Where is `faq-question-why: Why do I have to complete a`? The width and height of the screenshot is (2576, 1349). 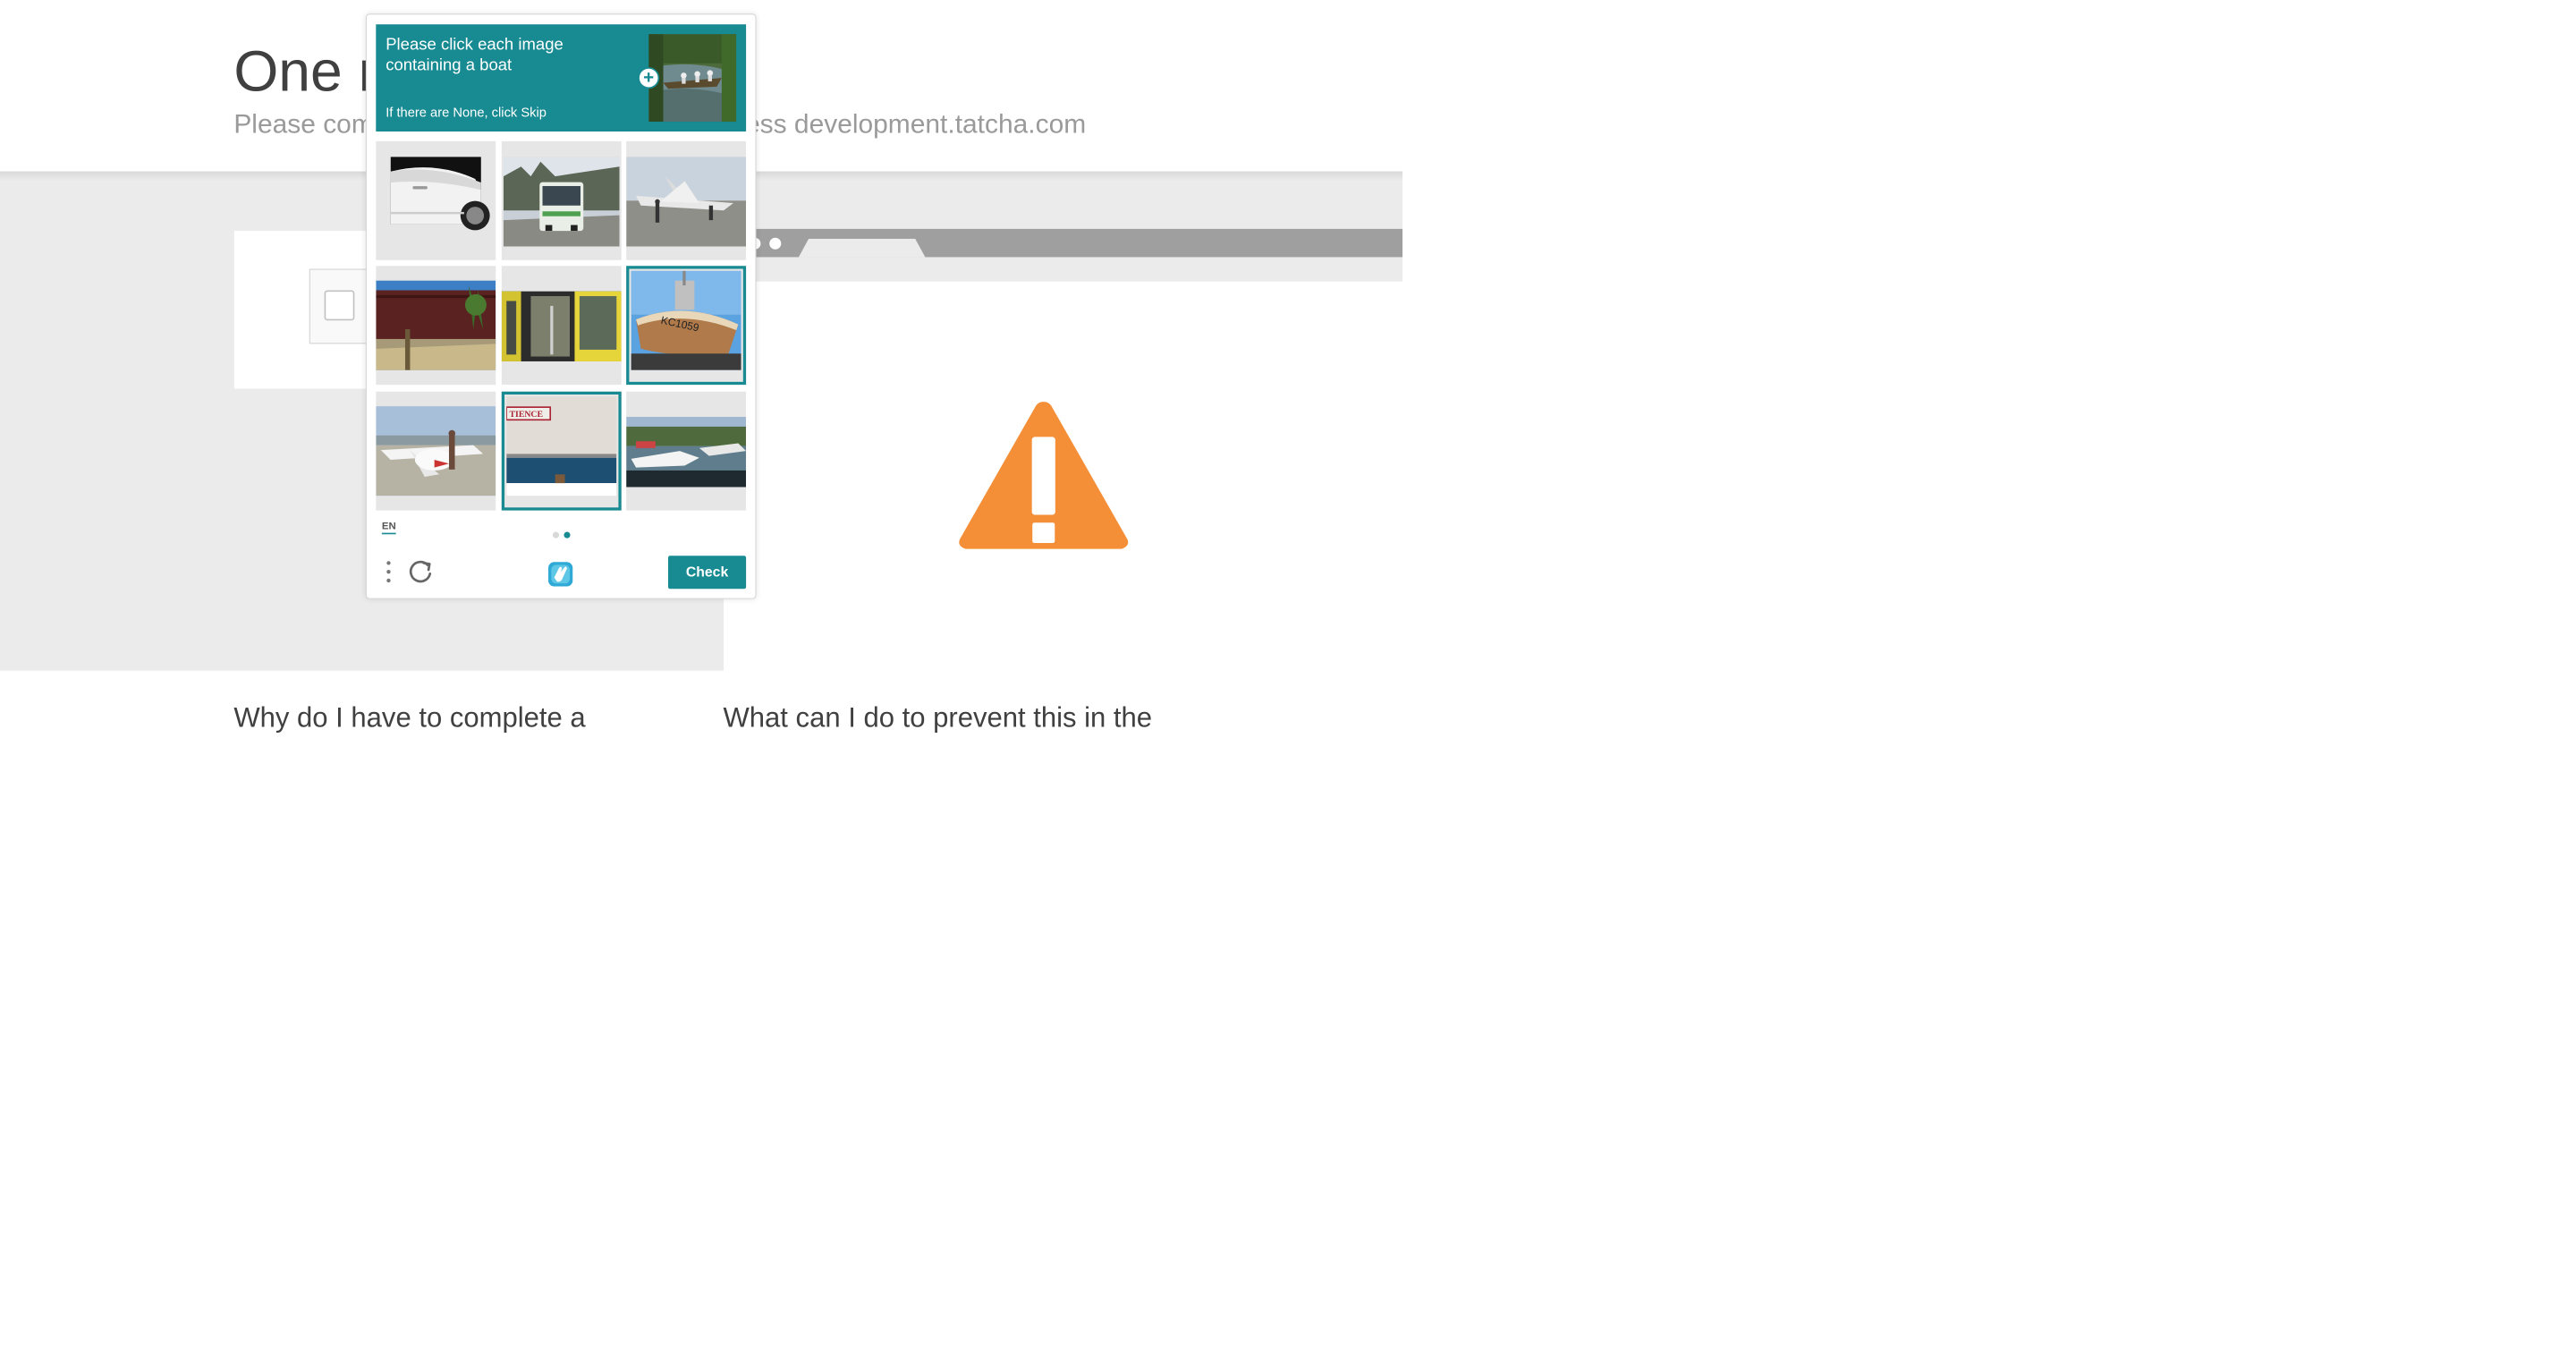
faq-question-why: Why do I have to complete a is located at coordinates (409, 717).